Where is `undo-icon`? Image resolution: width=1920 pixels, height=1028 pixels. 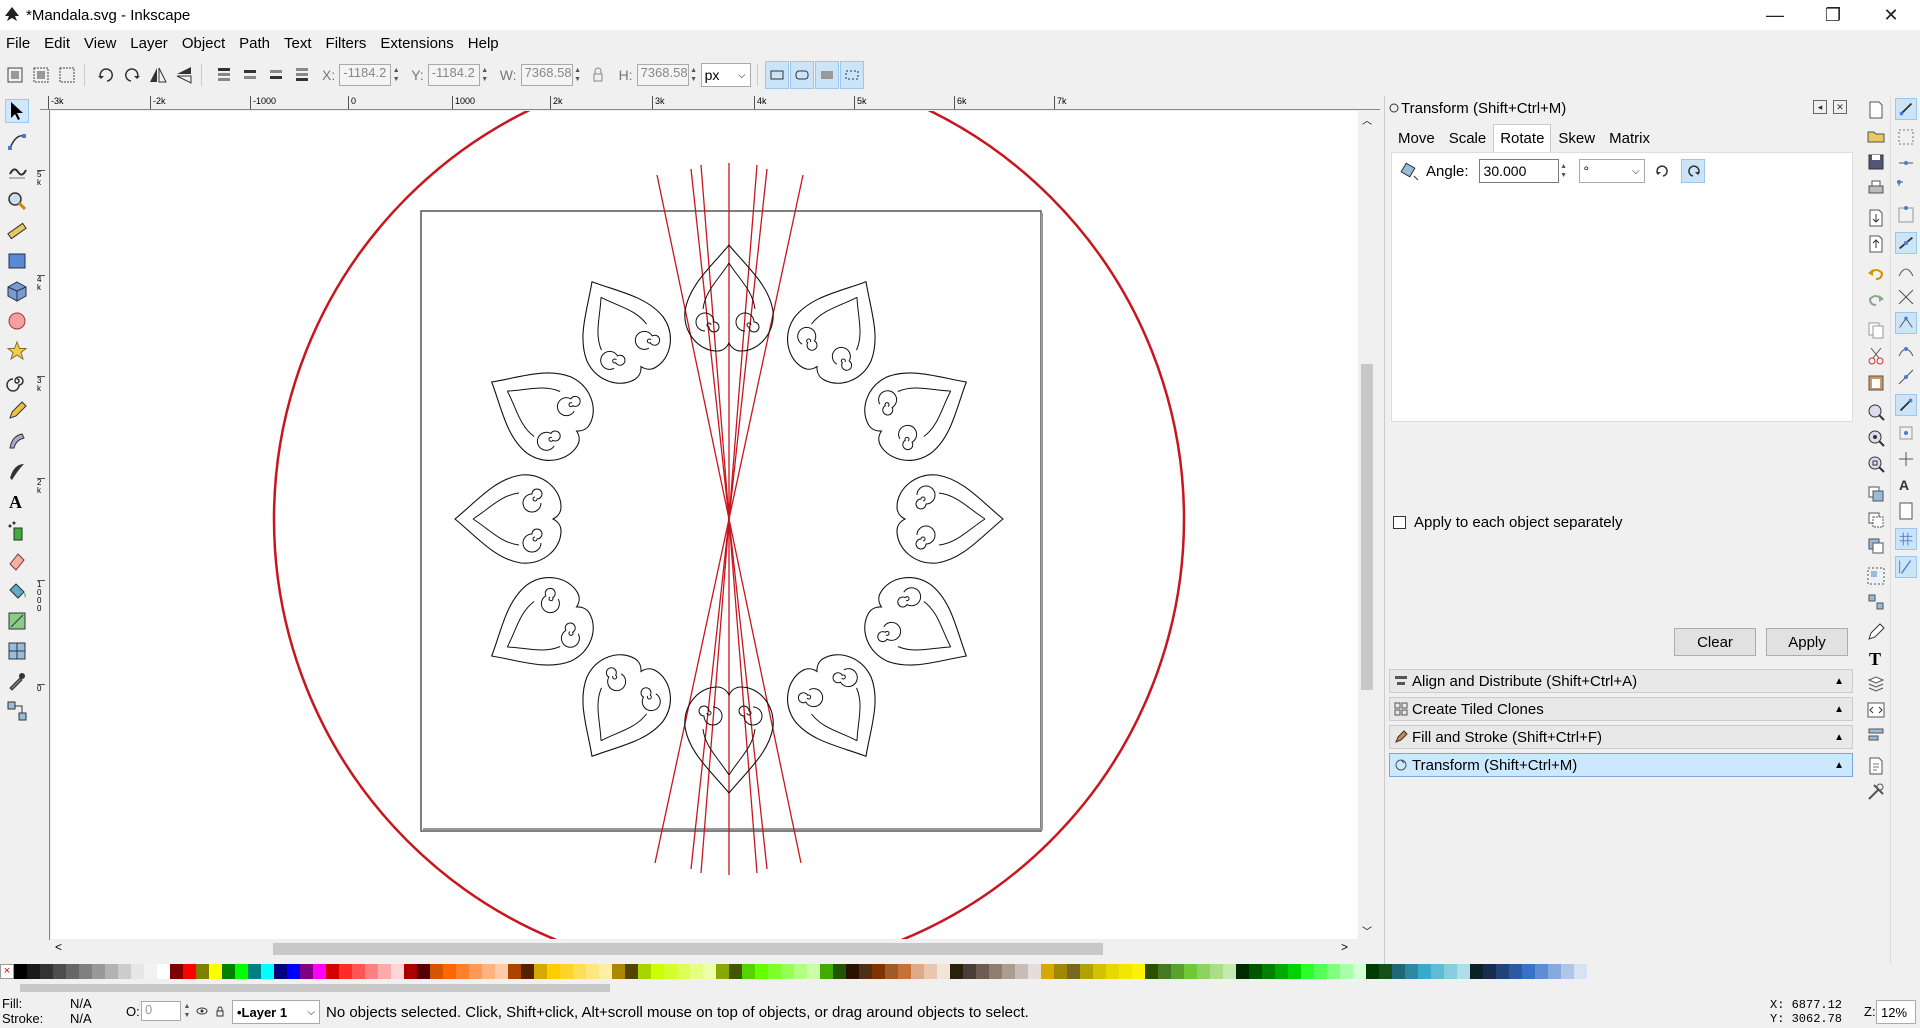 undo-icon is located at coordinates (1876, 274).